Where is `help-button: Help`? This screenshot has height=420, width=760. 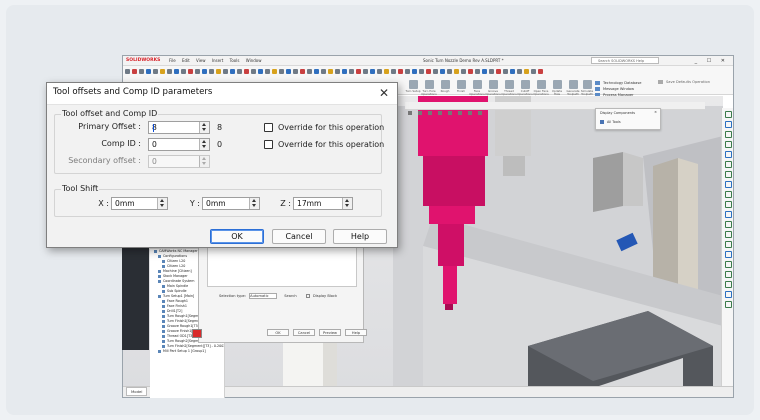 help-button: Help is located at coordinates (360, 236).